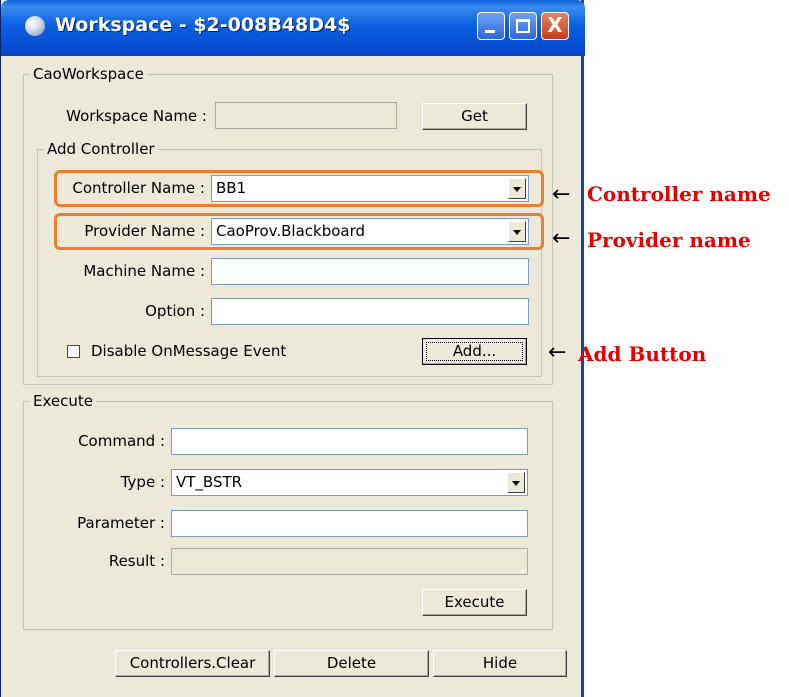  What do you see at coordinates (491, 26) in the screenshot?
I see `minimize-button` at bounding box center [491, 26].